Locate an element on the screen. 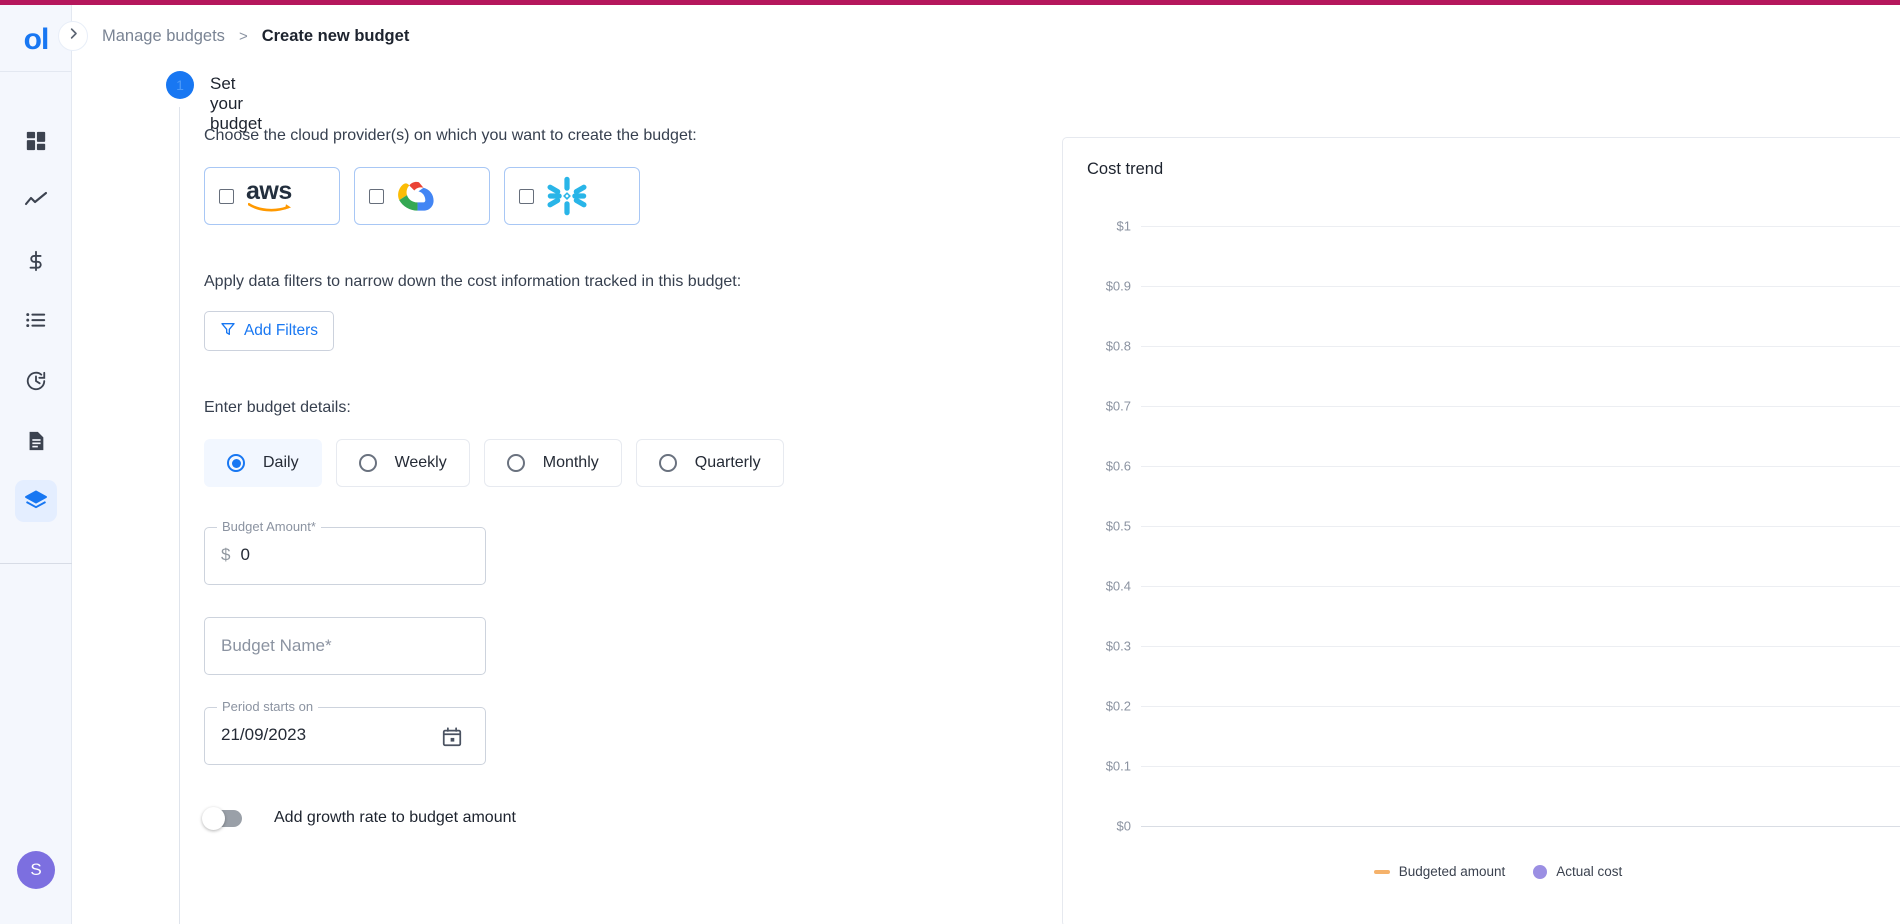 This screenshot has width=1900, height=924. growth-rate-toggle is located at coordinates (222, 818).